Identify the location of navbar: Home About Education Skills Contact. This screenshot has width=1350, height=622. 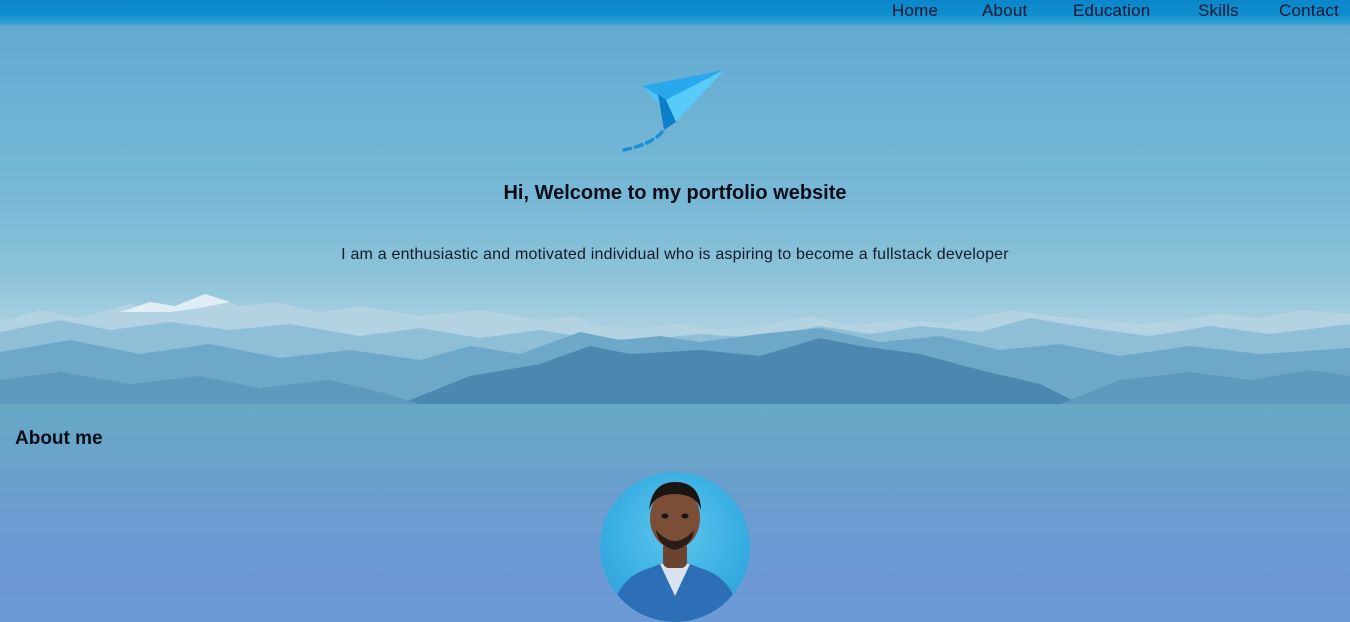
(675, 12).